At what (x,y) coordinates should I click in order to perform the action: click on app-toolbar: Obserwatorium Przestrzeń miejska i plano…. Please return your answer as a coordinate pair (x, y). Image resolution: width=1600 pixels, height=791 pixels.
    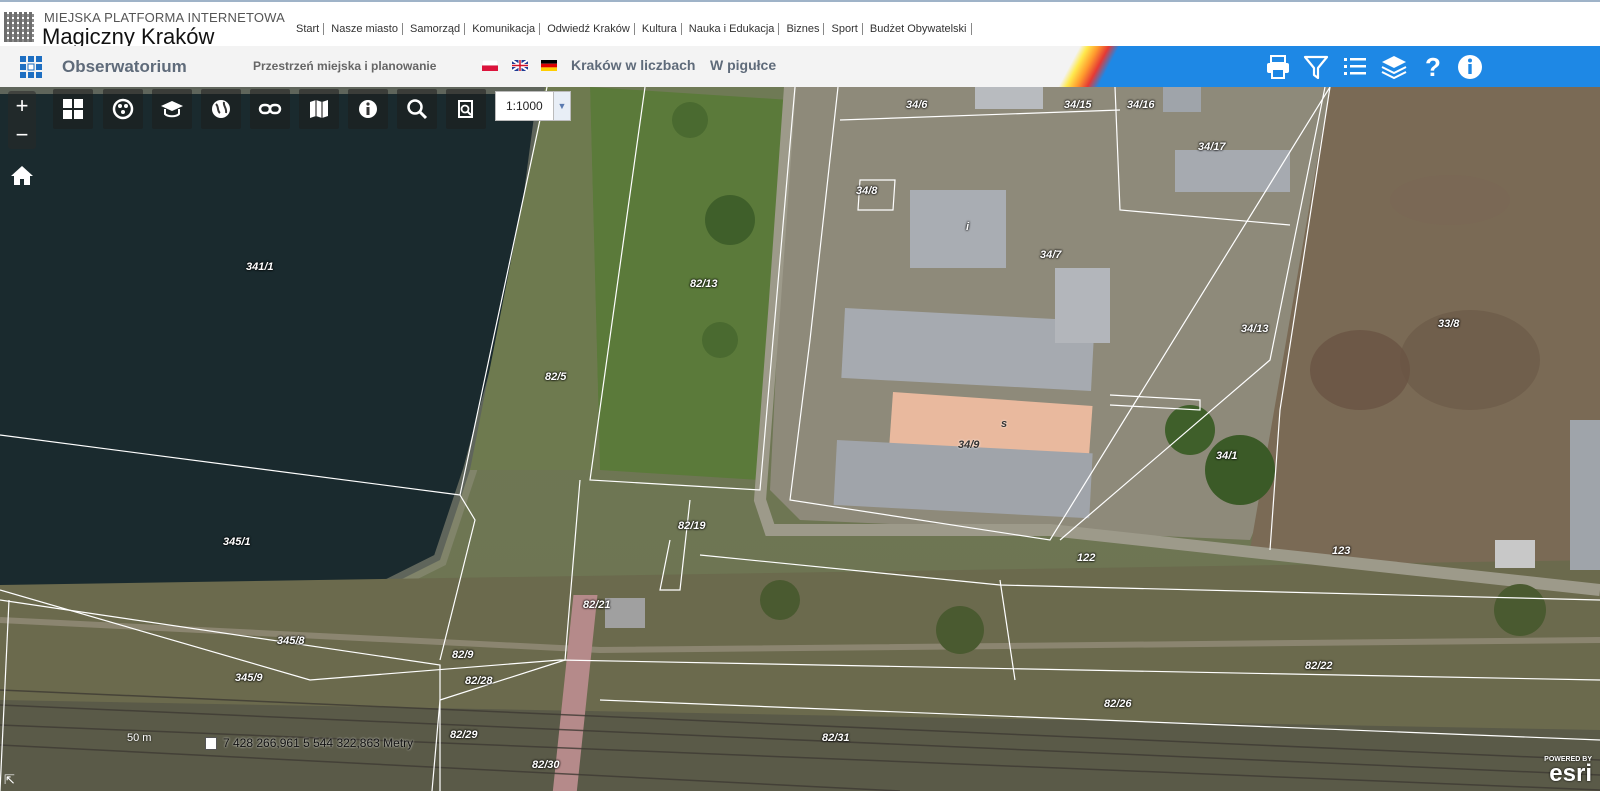
    Looking at the image, I should click on (800, 67).